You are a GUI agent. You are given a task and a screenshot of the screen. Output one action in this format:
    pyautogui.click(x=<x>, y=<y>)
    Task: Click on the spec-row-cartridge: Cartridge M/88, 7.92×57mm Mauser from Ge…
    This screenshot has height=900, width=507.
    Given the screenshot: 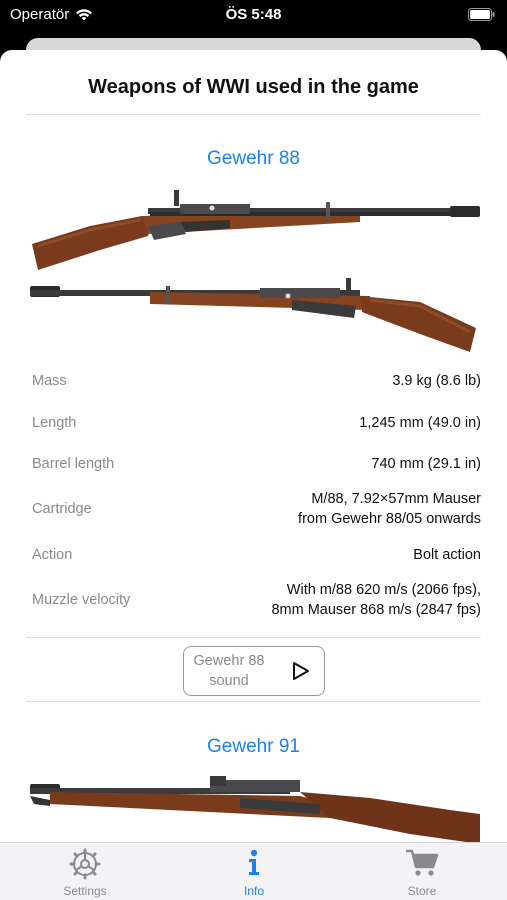 What is the action you would take?
    pyautogui.click(x=256, y=509)
    